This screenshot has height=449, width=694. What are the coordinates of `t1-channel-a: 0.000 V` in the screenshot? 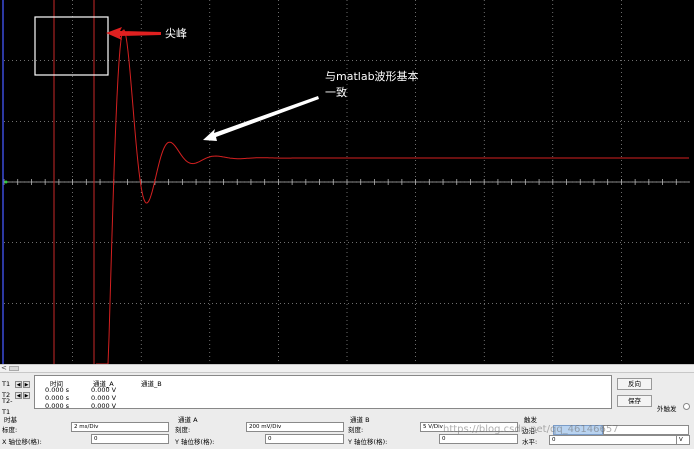 It's located at (104, 390).